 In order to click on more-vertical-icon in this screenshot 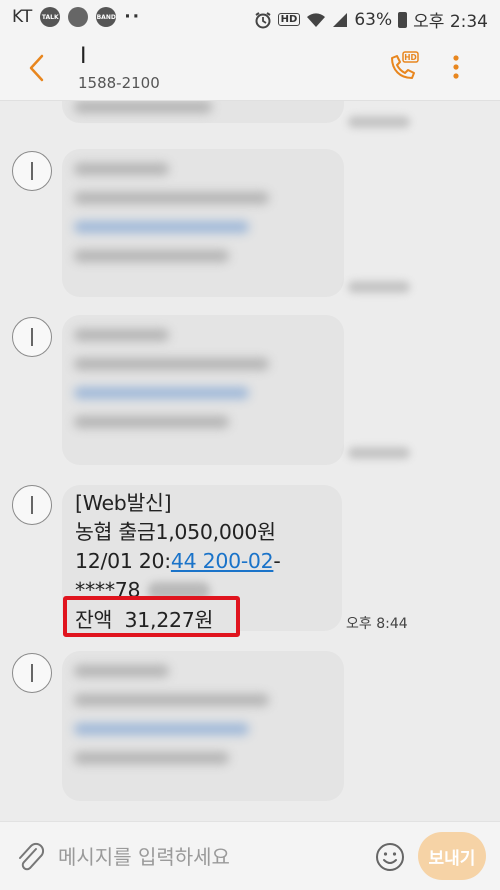, I will do `click(456, 67)`.